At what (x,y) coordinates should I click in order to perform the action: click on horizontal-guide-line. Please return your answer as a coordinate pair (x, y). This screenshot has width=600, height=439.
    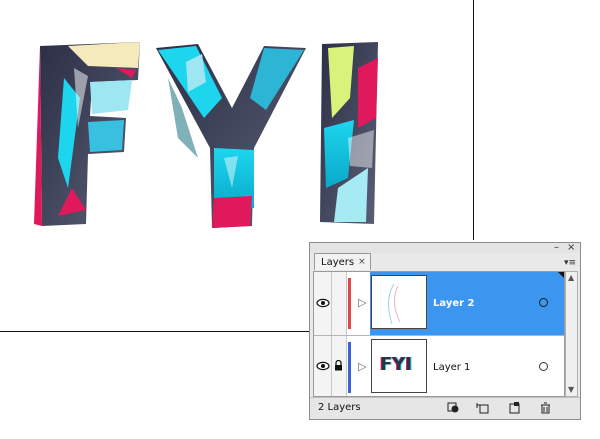
    Looking at the image, I should click on (155, 331).